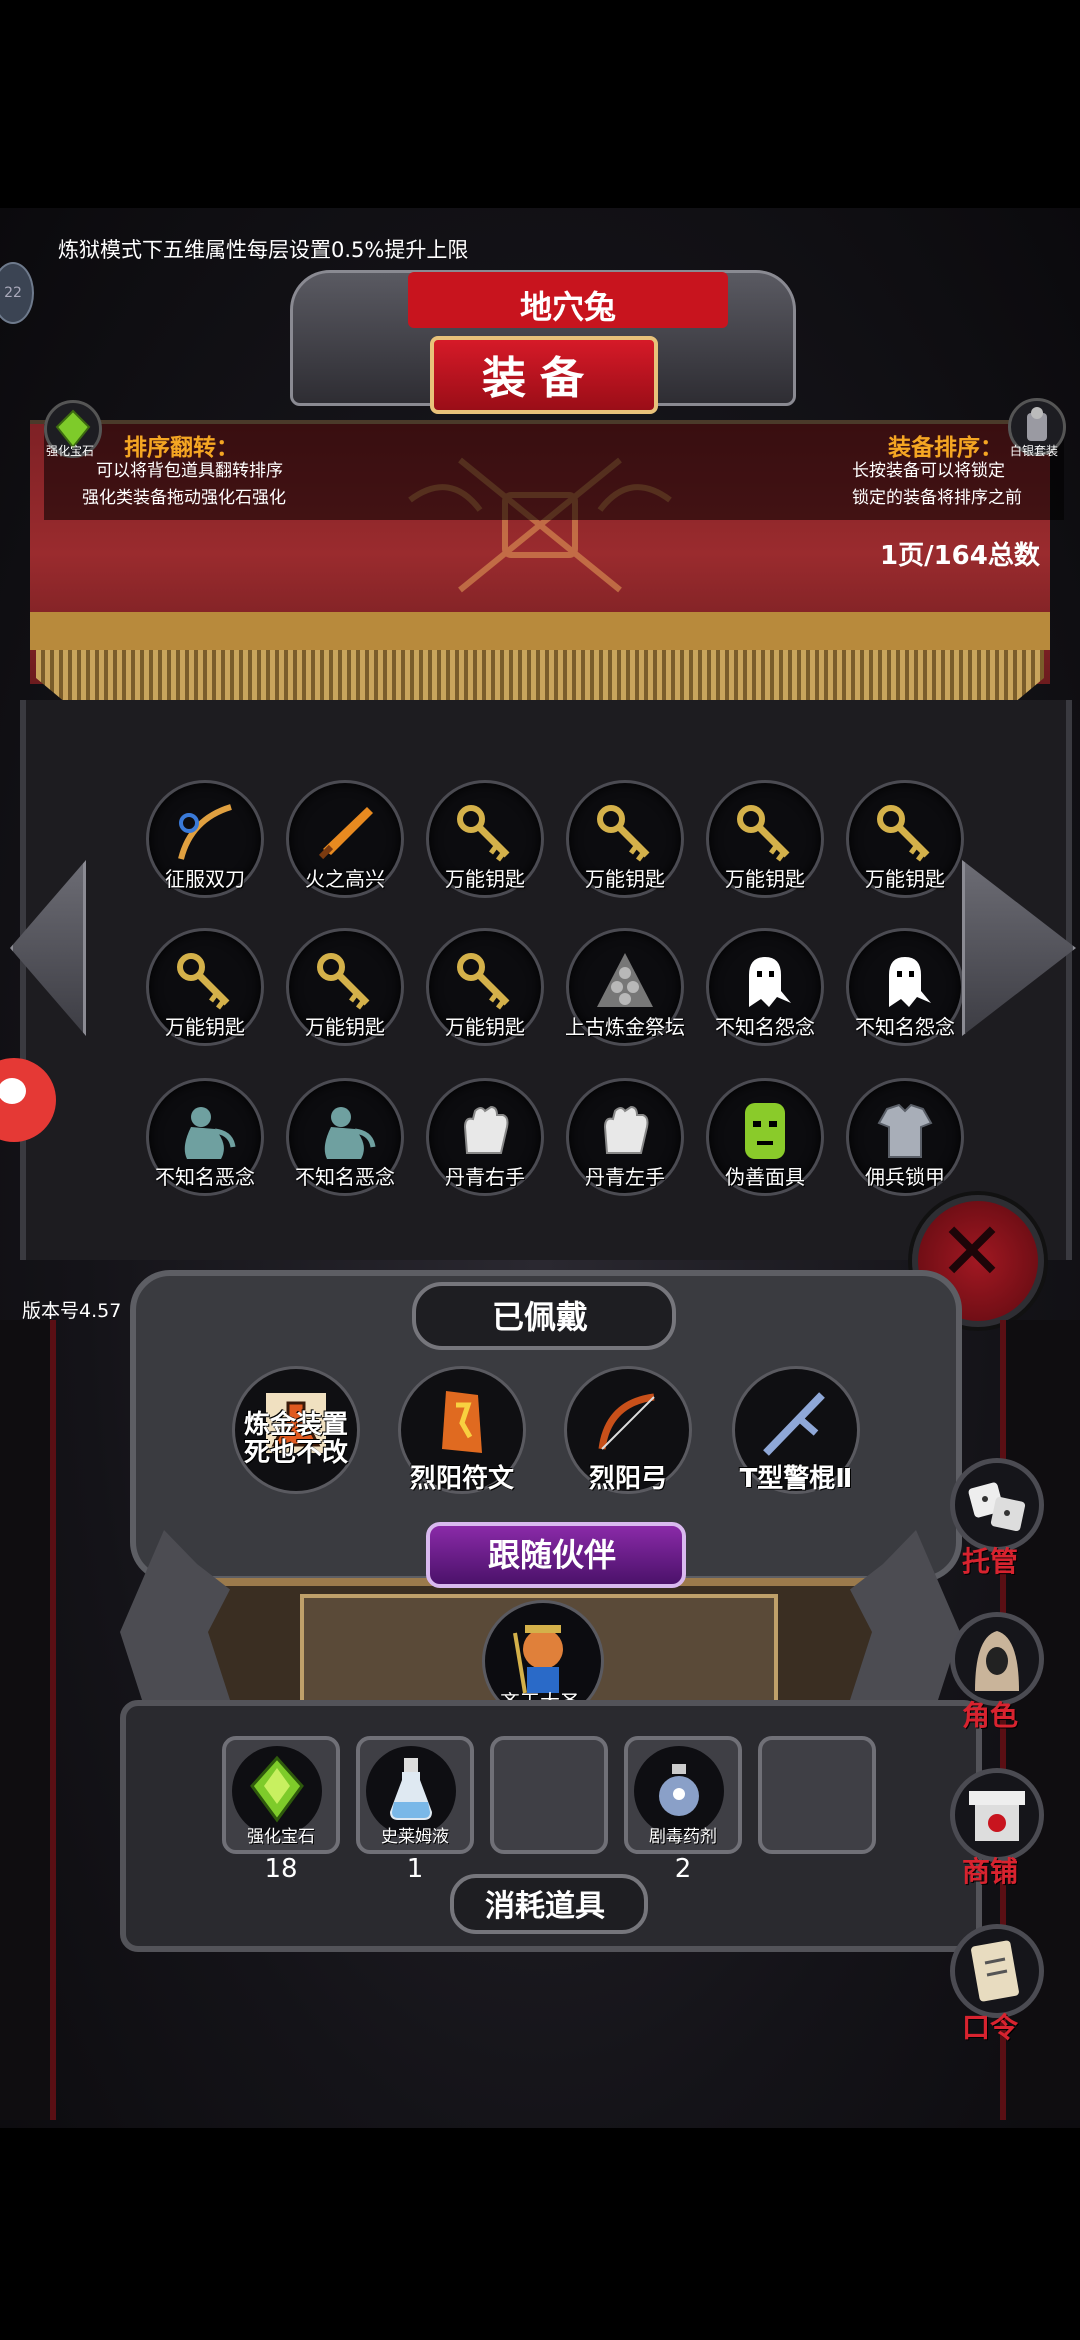 The image size is (1080, 2340). Describe the element at coordinates (189, 471) in the screenshot. I see `sort-flip-line-1: 可以将背包道具翻转排序` at that location.